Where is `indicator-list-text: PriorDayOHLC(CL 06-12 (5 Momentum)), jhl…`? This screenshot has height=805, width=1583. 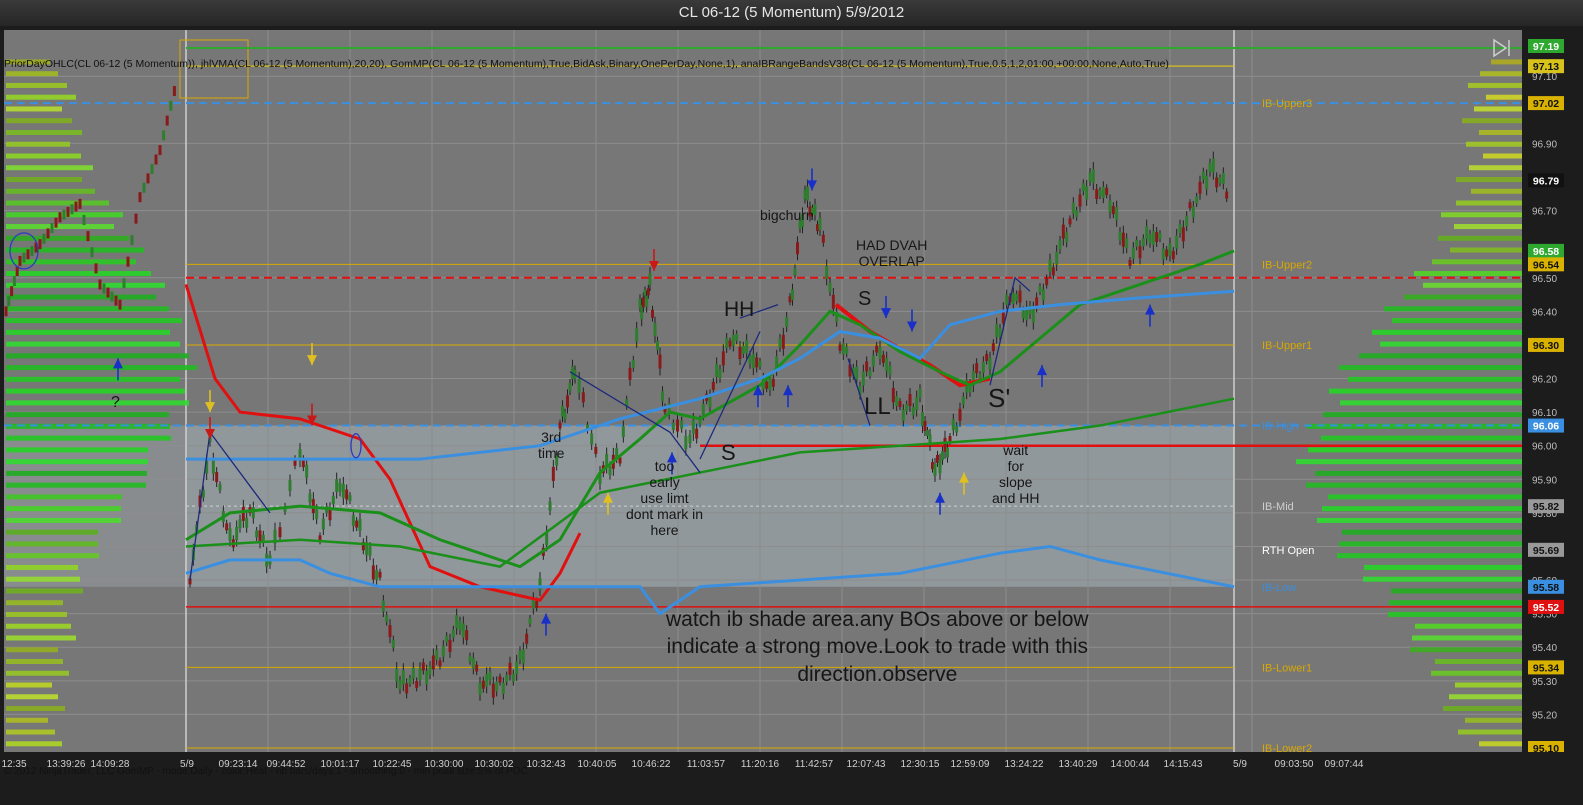
indicator-list-text: PriorDayOHLC(CL 06-12 (5 Momentum)), jhl… is located at coordinates (586, 64).